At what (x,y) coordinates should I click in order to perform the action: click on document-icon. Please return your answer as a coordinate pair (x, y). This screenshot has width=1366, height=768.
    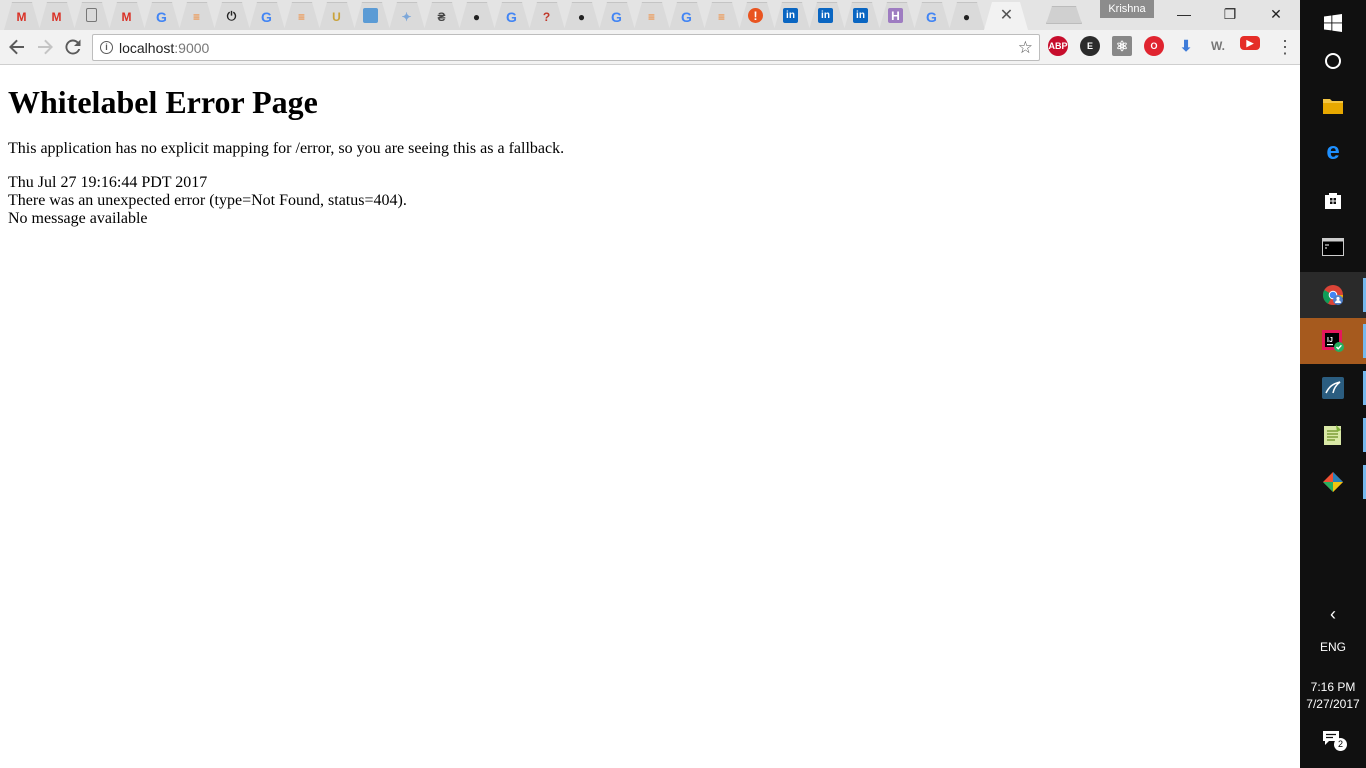
    Looking at the image, I should click on (91, 15).